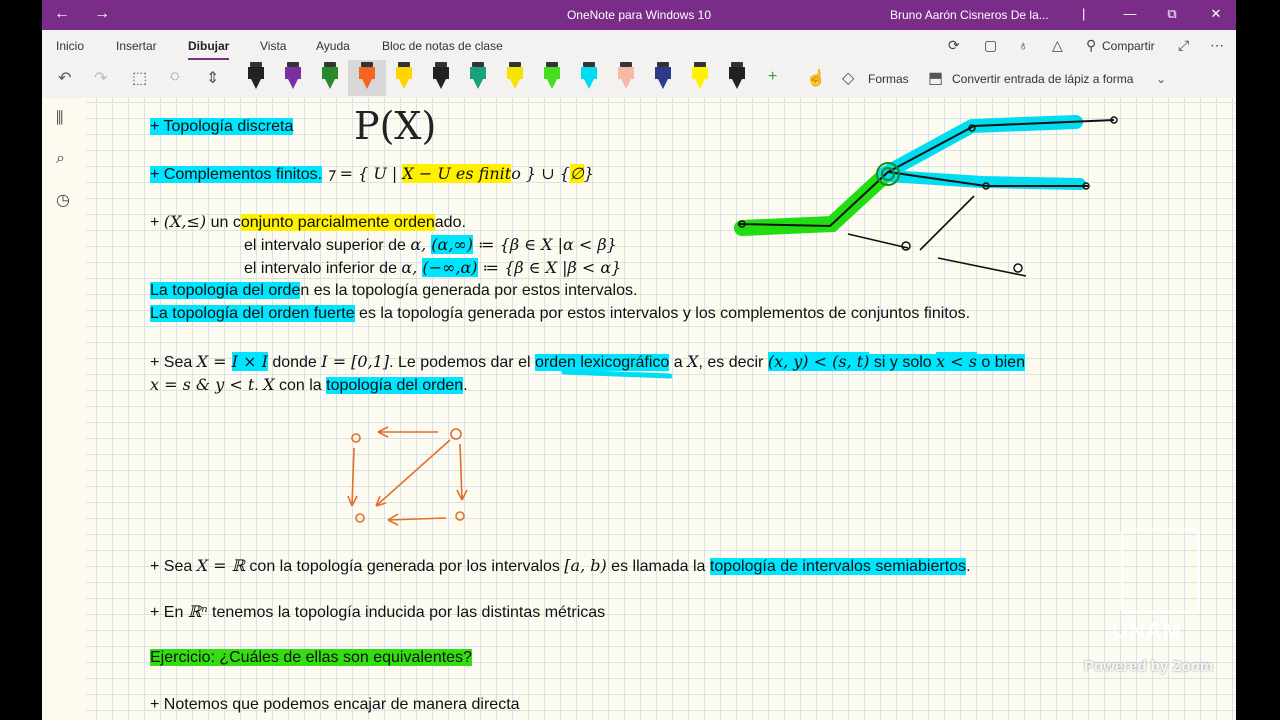 The height and width of the screenshot is (720, 1280). I want to click on ink-node-f, so click(906, 246).